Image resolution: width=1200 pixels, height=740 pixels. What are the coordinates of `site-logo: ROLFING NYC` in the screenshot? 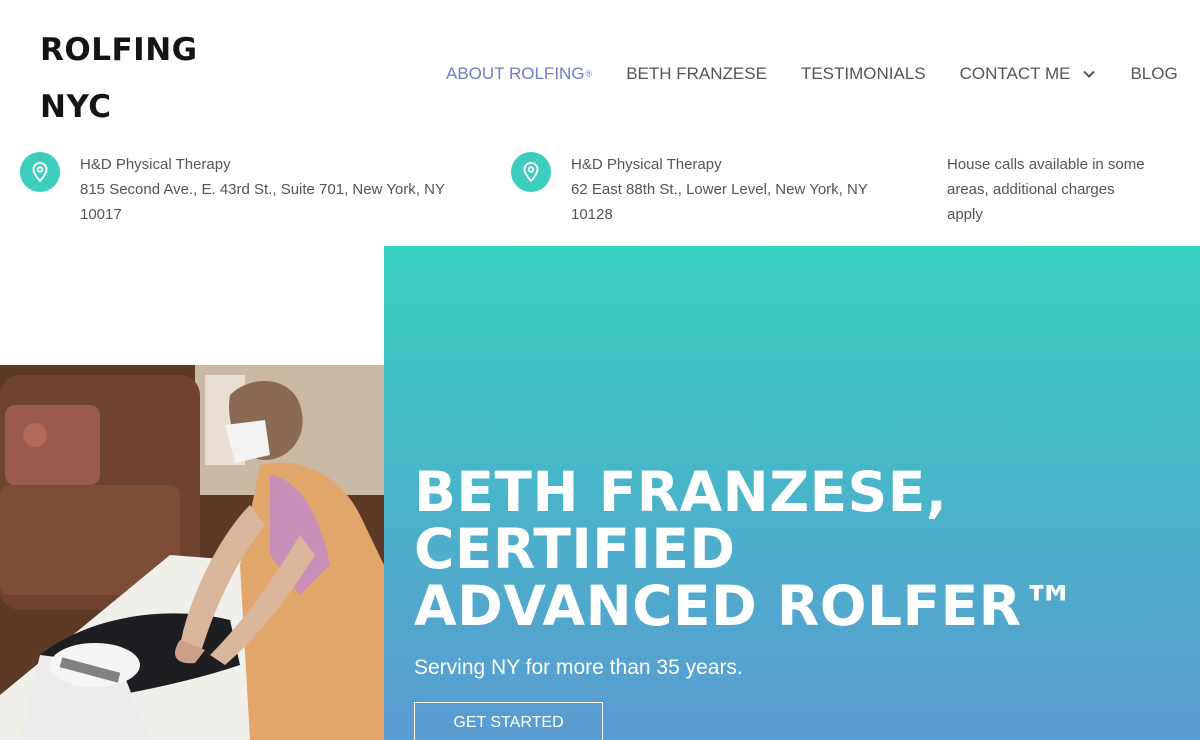 It's located at (140, 79).